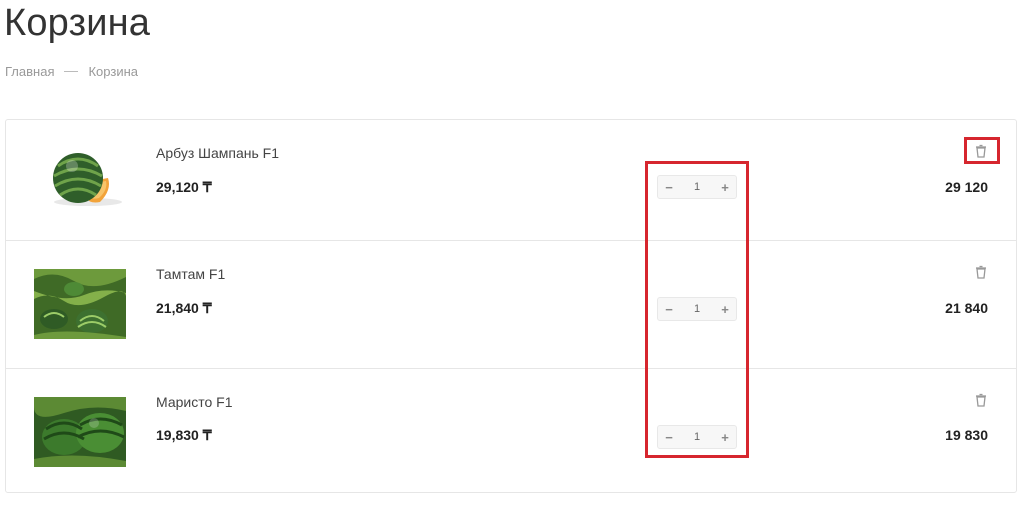 The height and width of the screenshot is (507, 1024). I want to click on breadcrumb: Главная Корзина, so click(71, 71).